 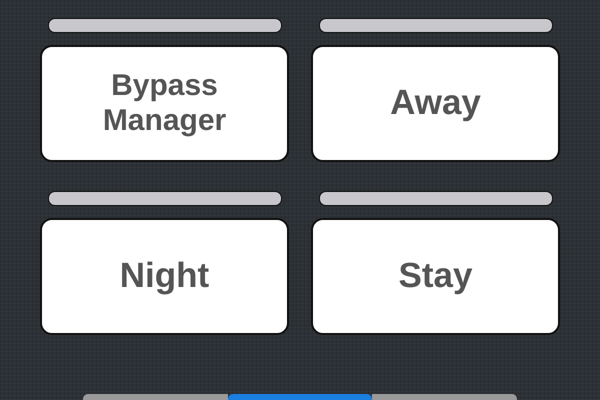 What do you see at coordinates (164, 103) in the screenshot?
I see `mode-button: Bypass Manager` at bounding box center [164, 103].